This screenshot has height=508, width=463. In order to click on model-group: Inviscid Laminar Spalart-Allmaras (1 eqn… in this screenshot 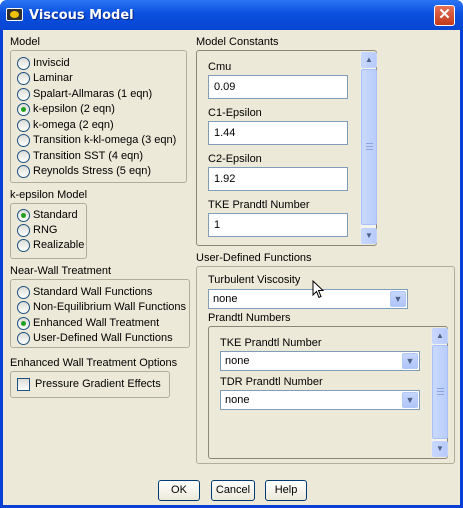, I will do `click(98, 116)`.